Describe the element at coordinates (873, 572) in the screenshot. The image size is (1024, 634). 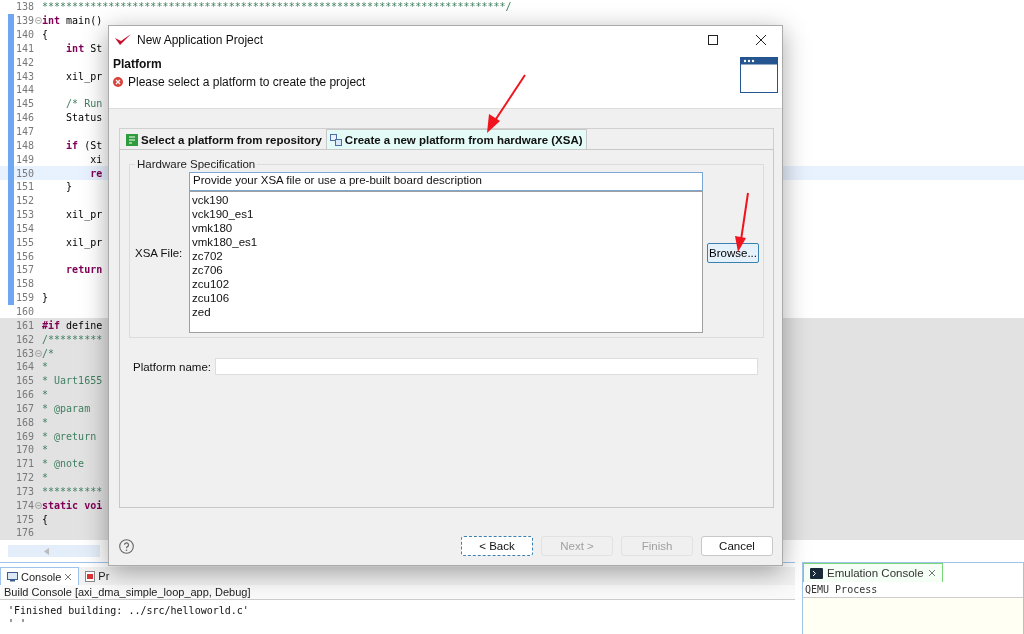
I see `emulation-console-tab: Emulation Console` at that location.